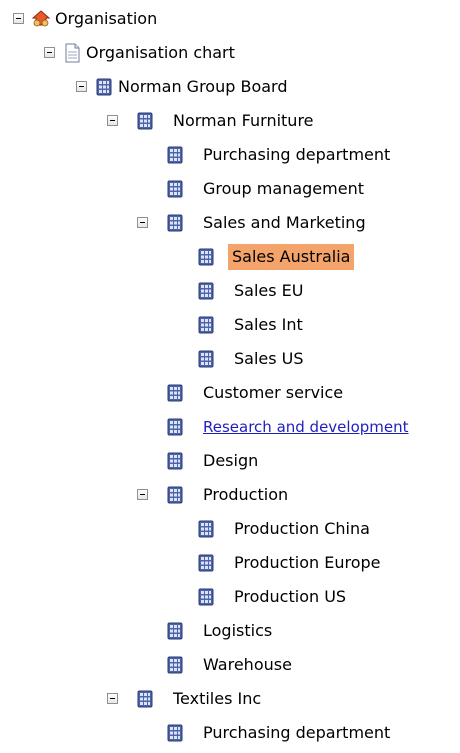  Describe the element at coordinates (238, 630) in the screenshot. I see `tree-node-label: Logistics` at that location.